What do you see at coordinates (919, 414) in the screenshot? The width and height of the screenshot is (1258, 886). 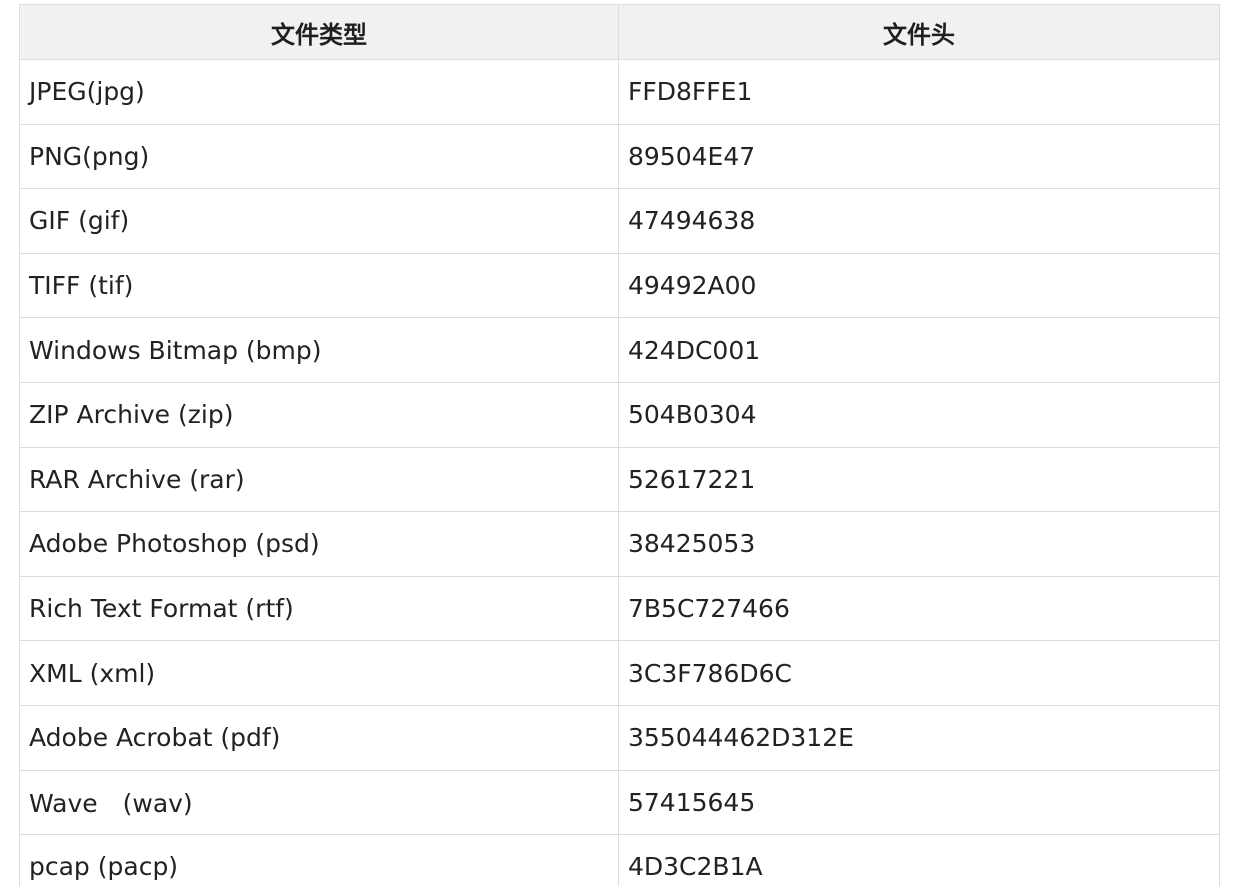 I see `file-signature-cell: 504B0304` at bounding box center [919, 414].